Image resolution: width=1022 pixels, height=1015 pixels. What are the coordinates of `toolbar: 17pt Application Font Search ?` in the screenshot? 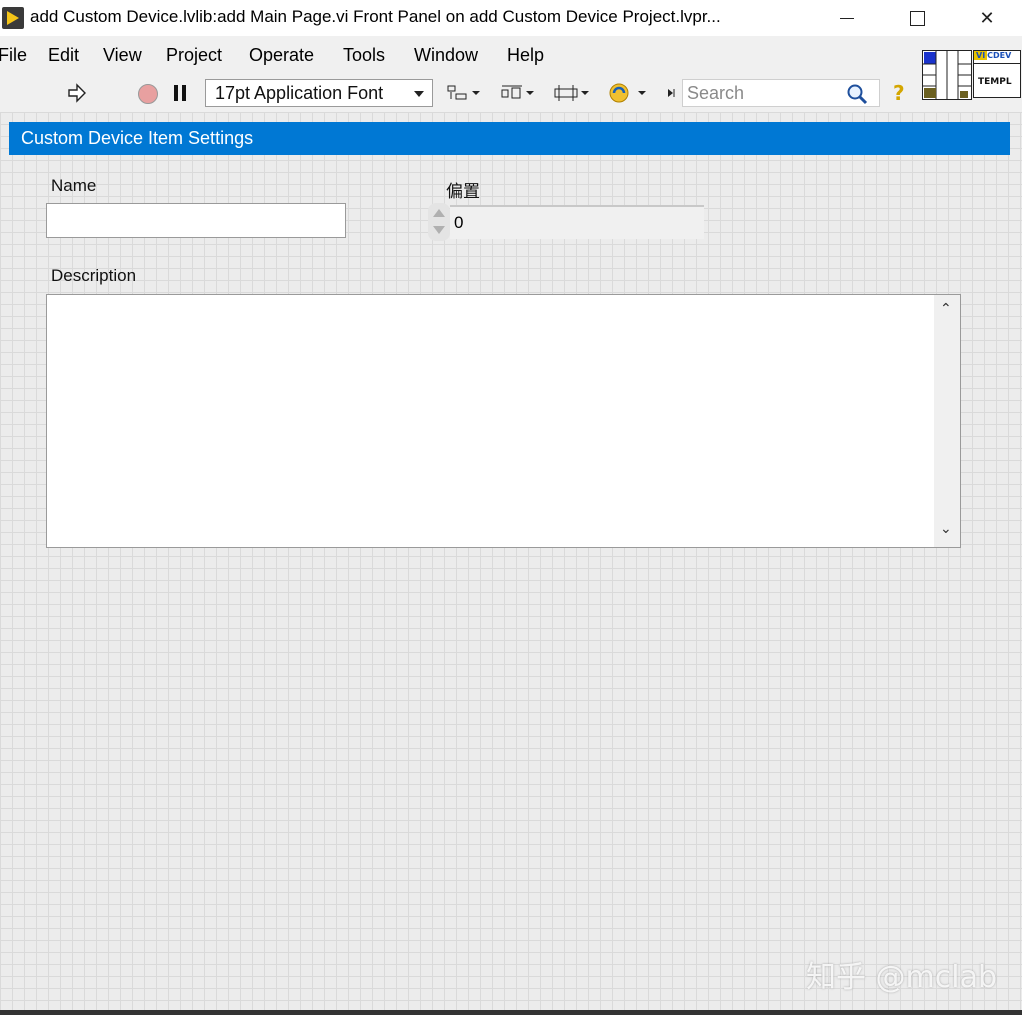 It's located at (461, 93).